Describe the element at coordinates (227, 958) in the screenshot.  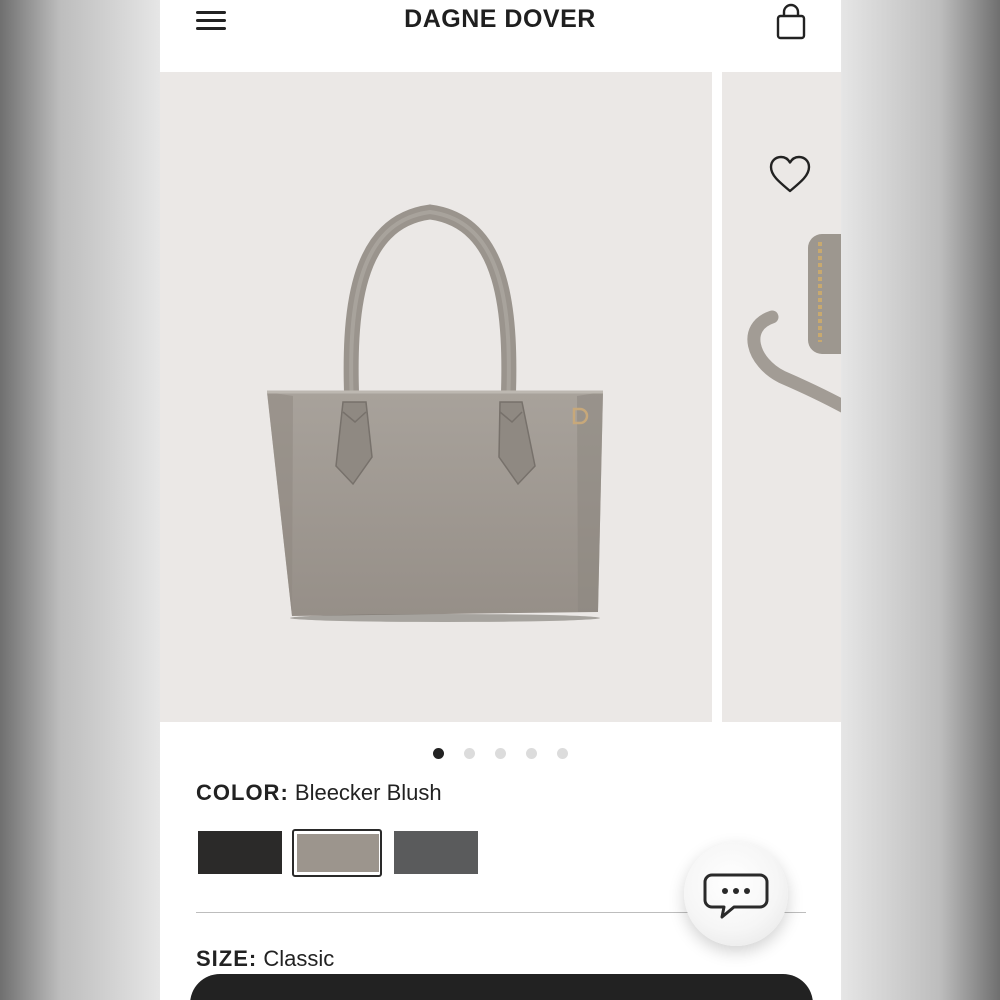
I see `size-label: SIZE:` at that location.